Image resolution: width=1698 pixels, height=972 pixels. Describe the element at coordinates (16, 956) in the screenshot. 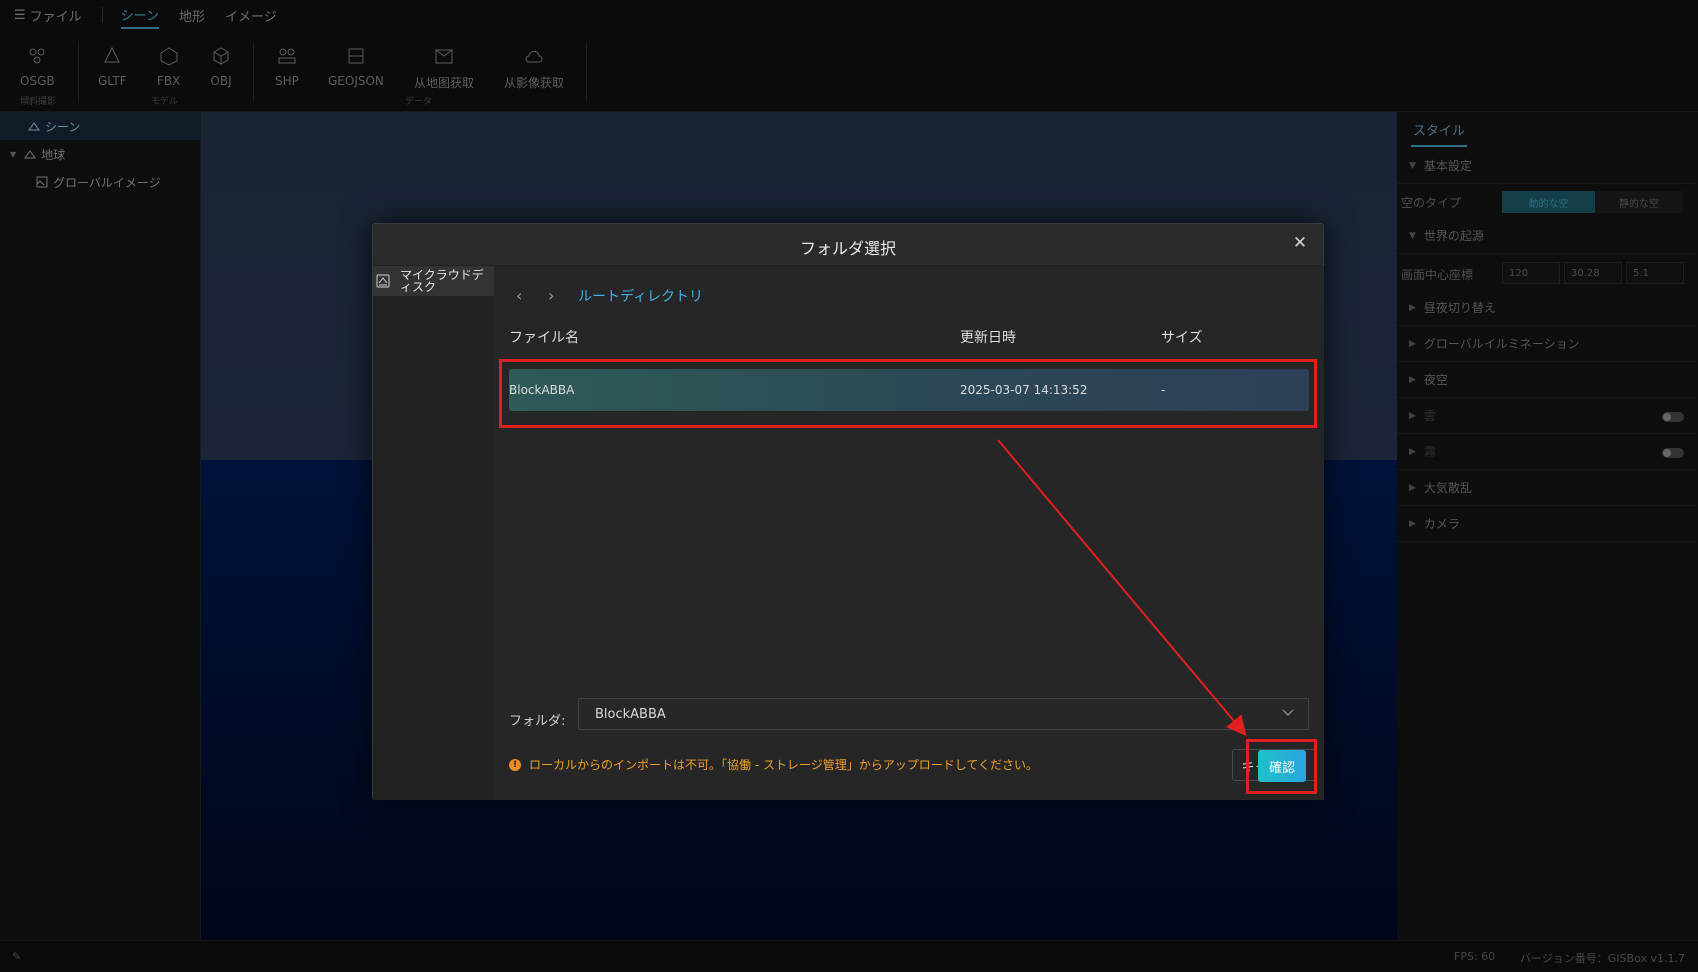

I see `feedback-icon: ✎` at that location.